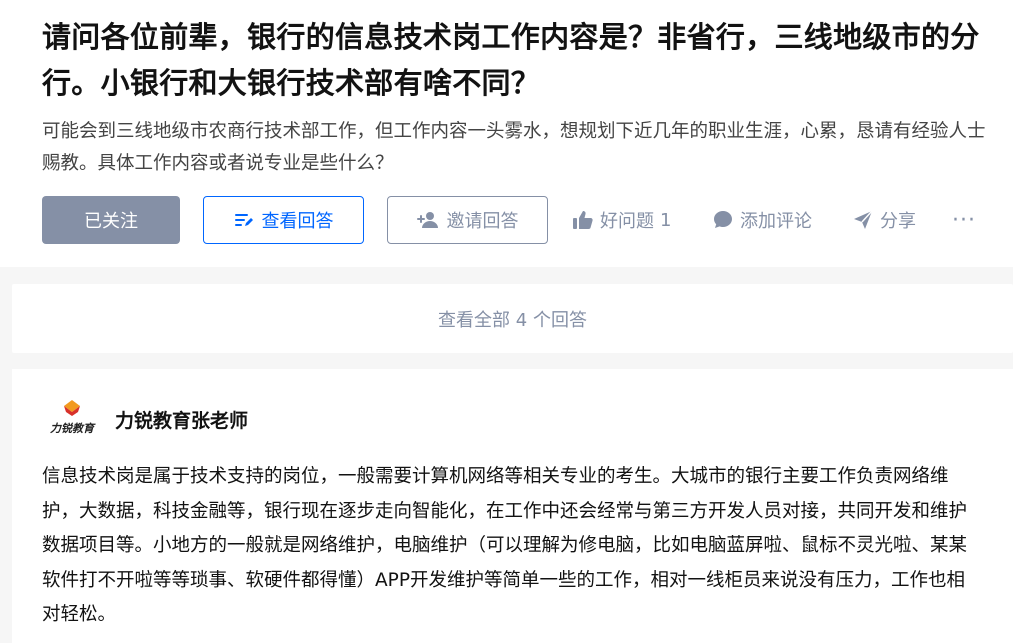 The image size is (1013, 643). What do you see at coordinates (73, 428) in the screenshot?
I see `avatar-text: 力锐教育` at bounding box center [73, 428].